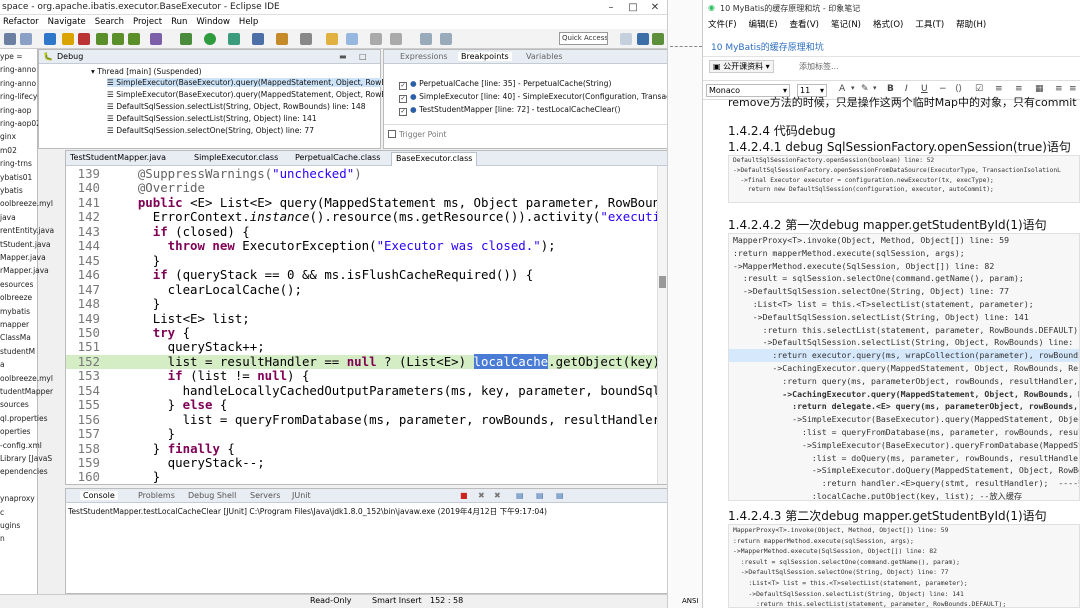  I want to click on menu-navigate: Navigate, so click(67, 22).